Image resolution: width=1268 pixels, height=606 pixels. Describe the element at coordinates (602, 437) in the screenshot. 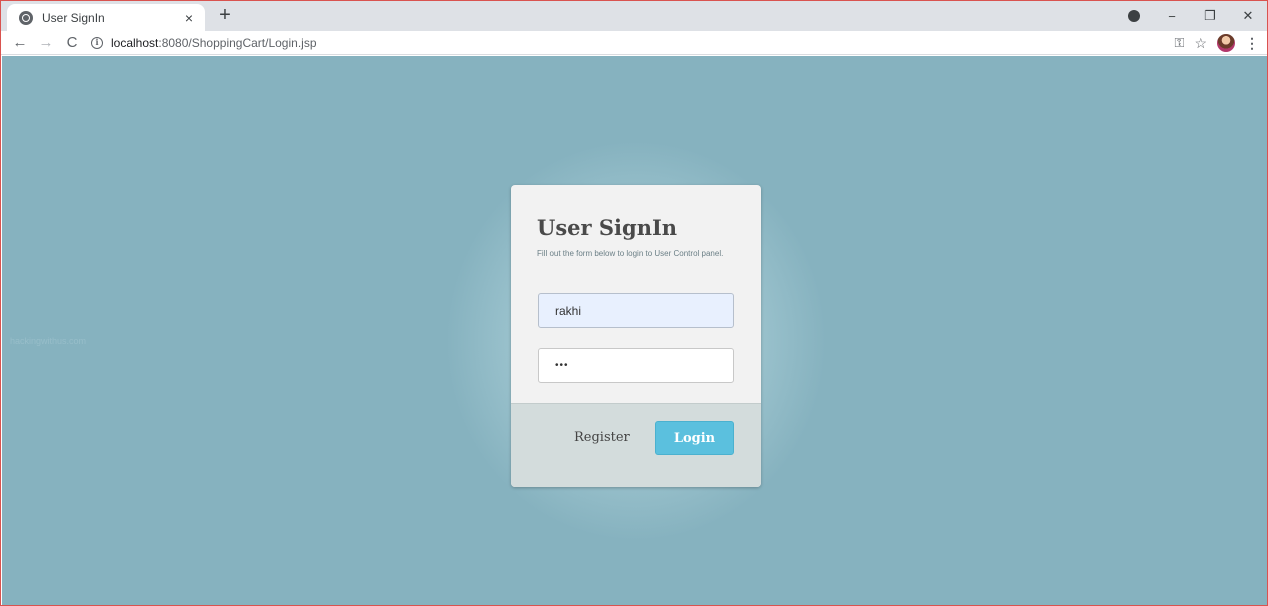

I see `register-link: Register` at that location.